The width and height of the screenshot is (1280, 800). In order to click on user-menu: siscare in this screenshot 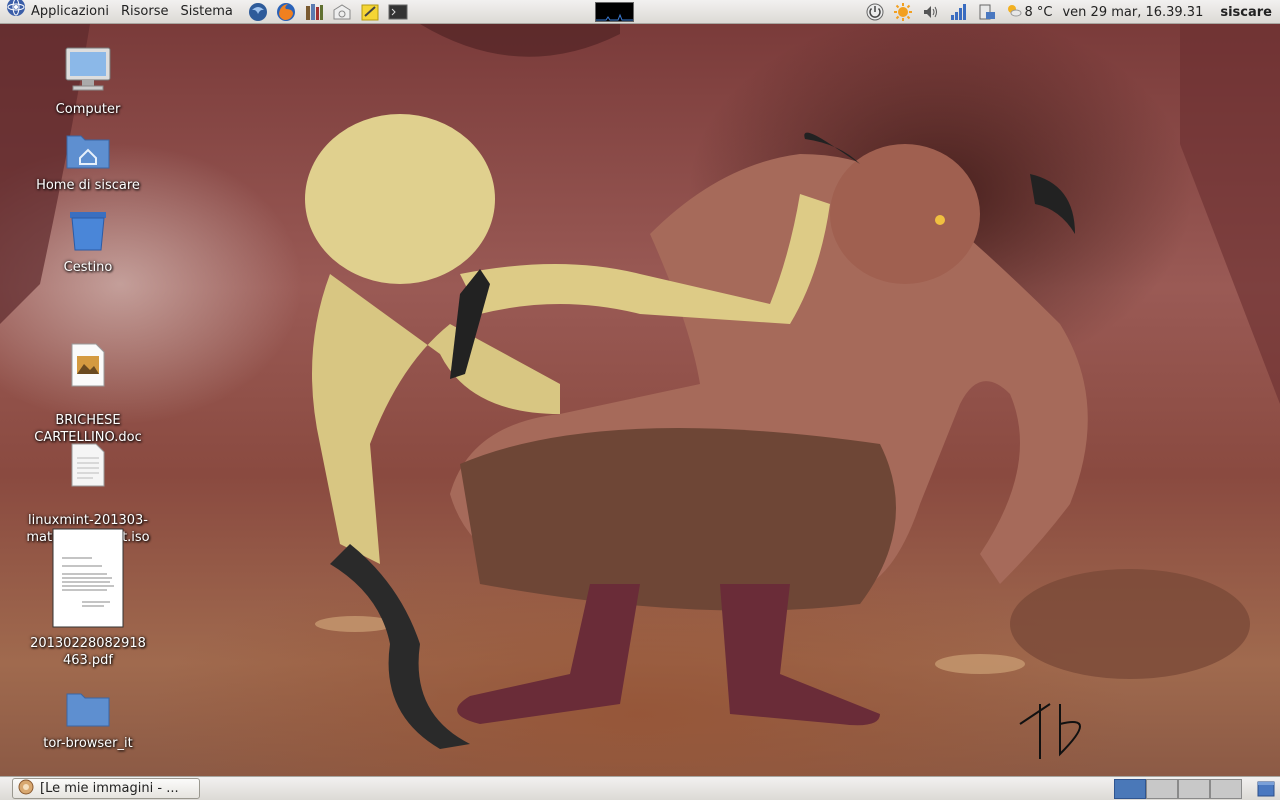, I will do `click(1244, 12)`.